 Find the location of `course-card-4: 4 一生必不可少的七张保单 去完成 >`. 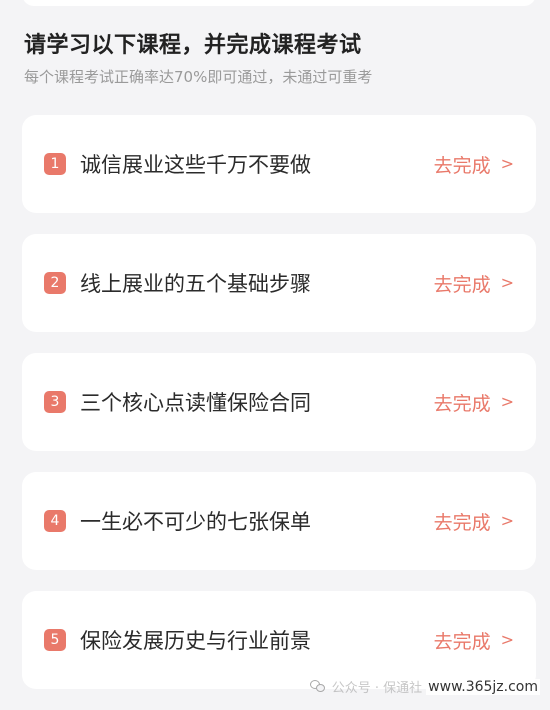

course-card-4: 4 一生必不可少的七张保单 去完成 > is located at coordinates (279, 521).